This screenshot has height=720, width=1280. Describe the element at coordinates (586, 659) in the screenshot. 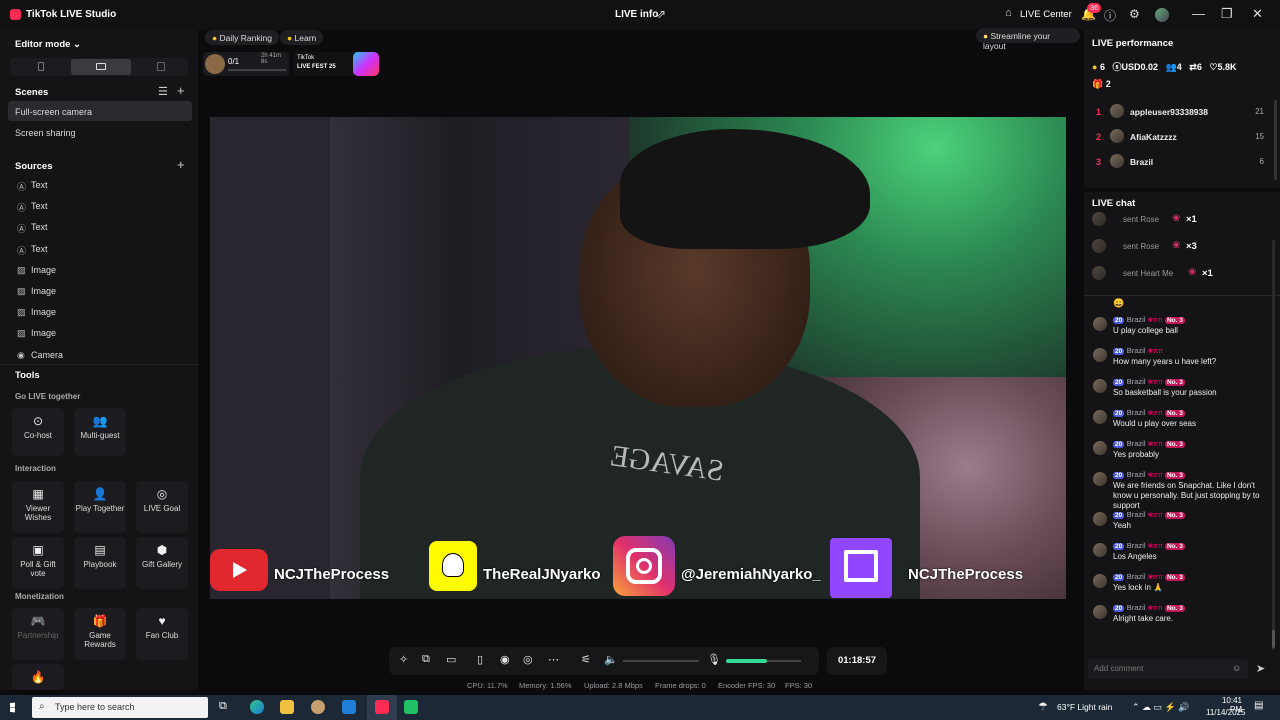

I see `mixer-icon: ⚟` at that location.